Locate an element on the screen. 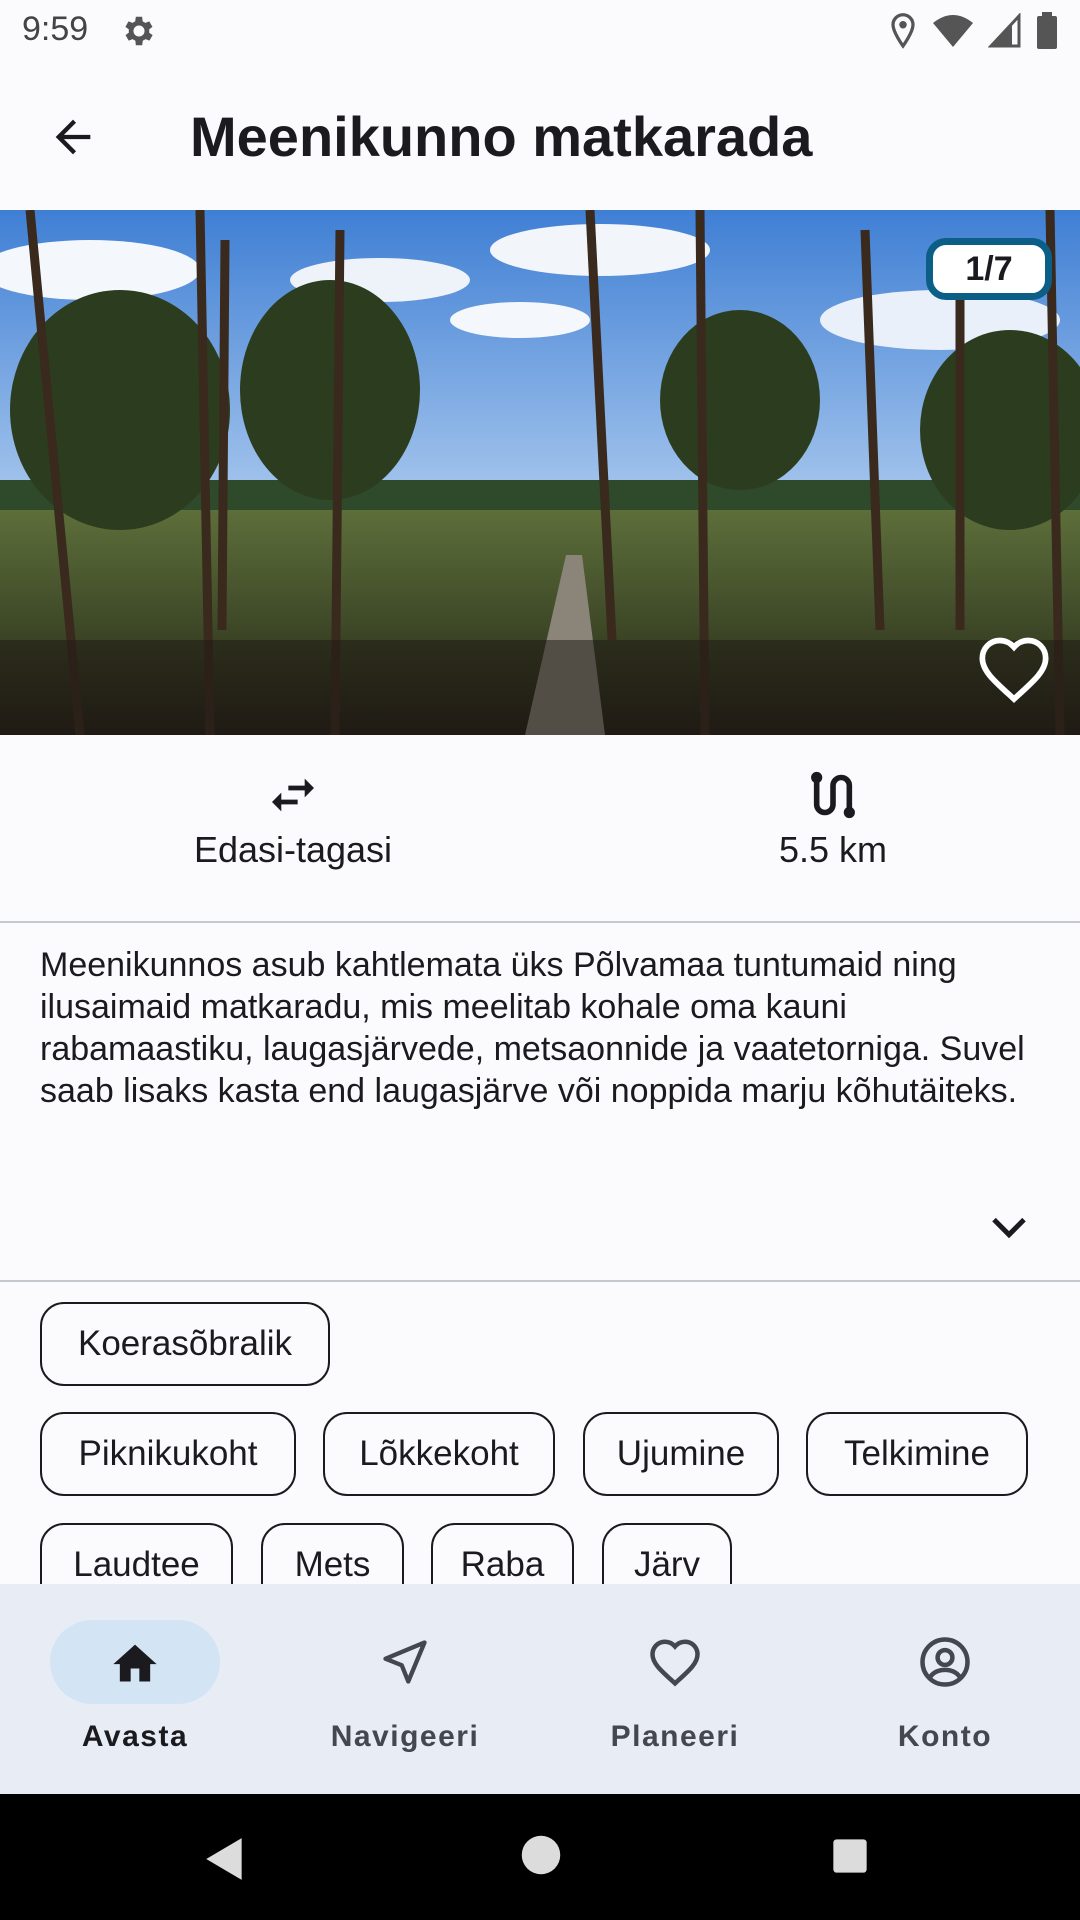 This screenshot has width=1080, height=1920. page-title: Meenikunno matkarada is located at coordinates (501, 136).